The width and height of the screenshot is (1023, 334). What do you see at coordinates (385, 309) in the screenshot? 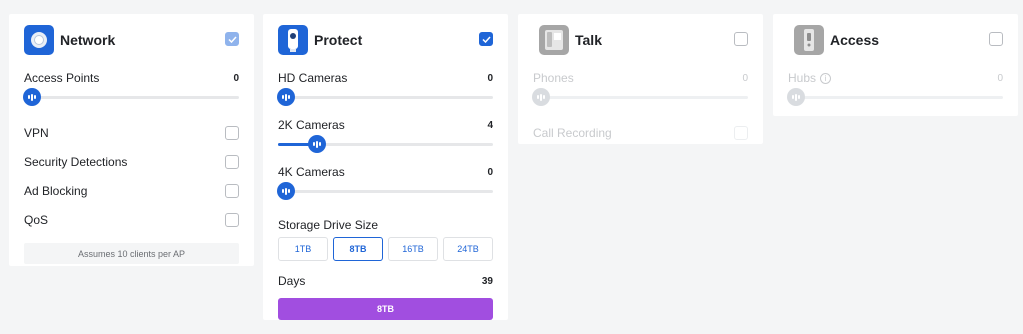
I see `storage-usage-bar: 8TB` at bounding box center [385, 309].